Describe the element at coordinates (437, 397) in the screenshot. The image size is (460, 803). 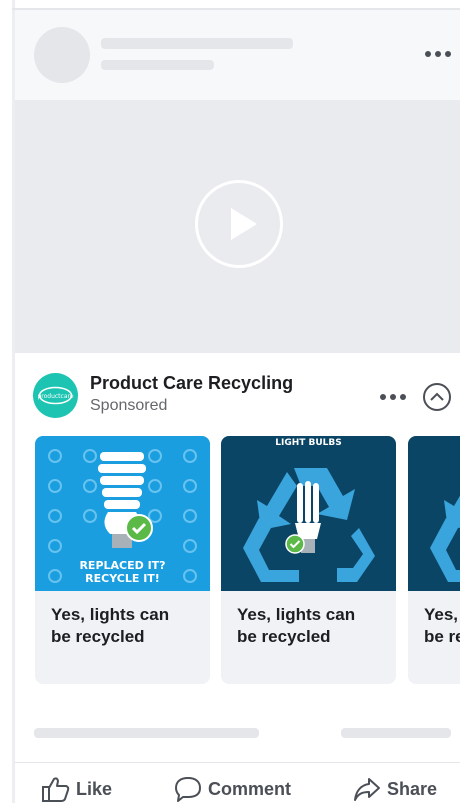
I see `collapse-chevron-up-icon` at that location.